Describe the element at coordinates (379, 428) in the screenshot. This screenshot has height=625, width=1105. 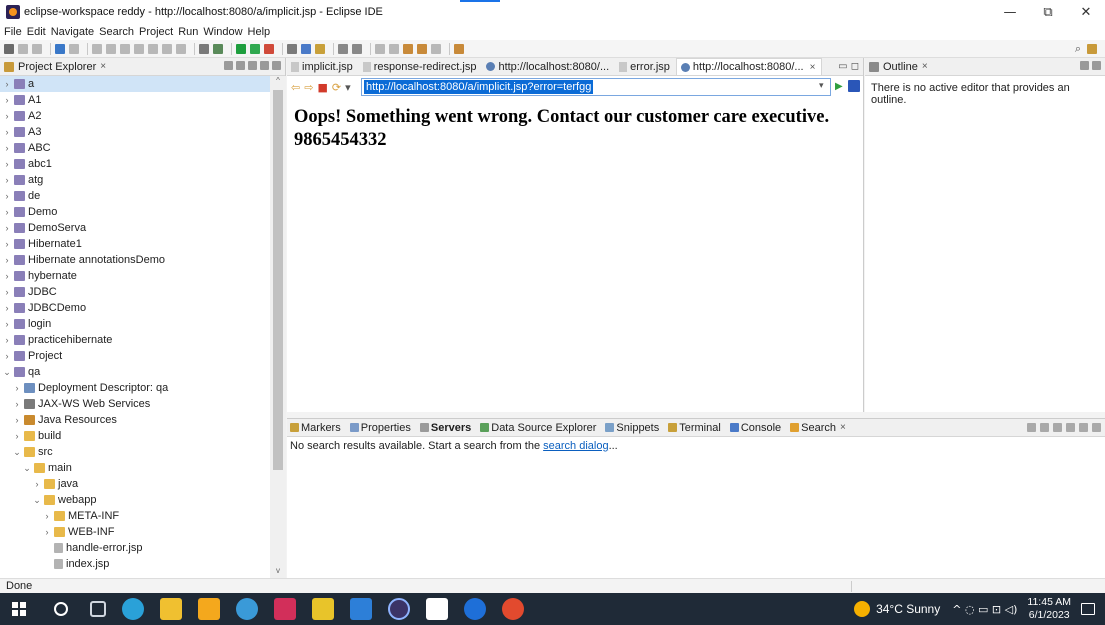
I see `bottom-tab: Properties` at that location.